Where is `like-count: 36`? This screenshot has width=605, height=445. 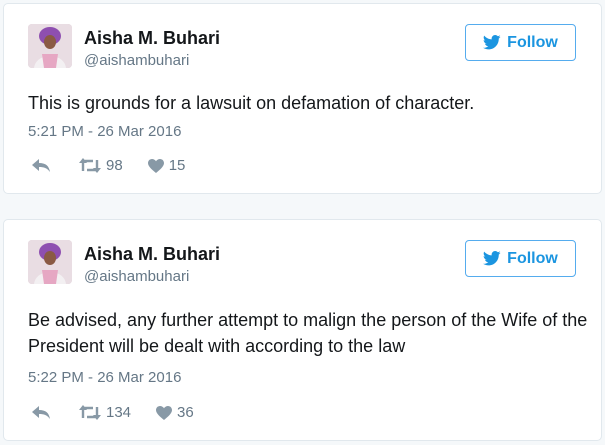 like-count: 36 is located at coordinates (185, 412).